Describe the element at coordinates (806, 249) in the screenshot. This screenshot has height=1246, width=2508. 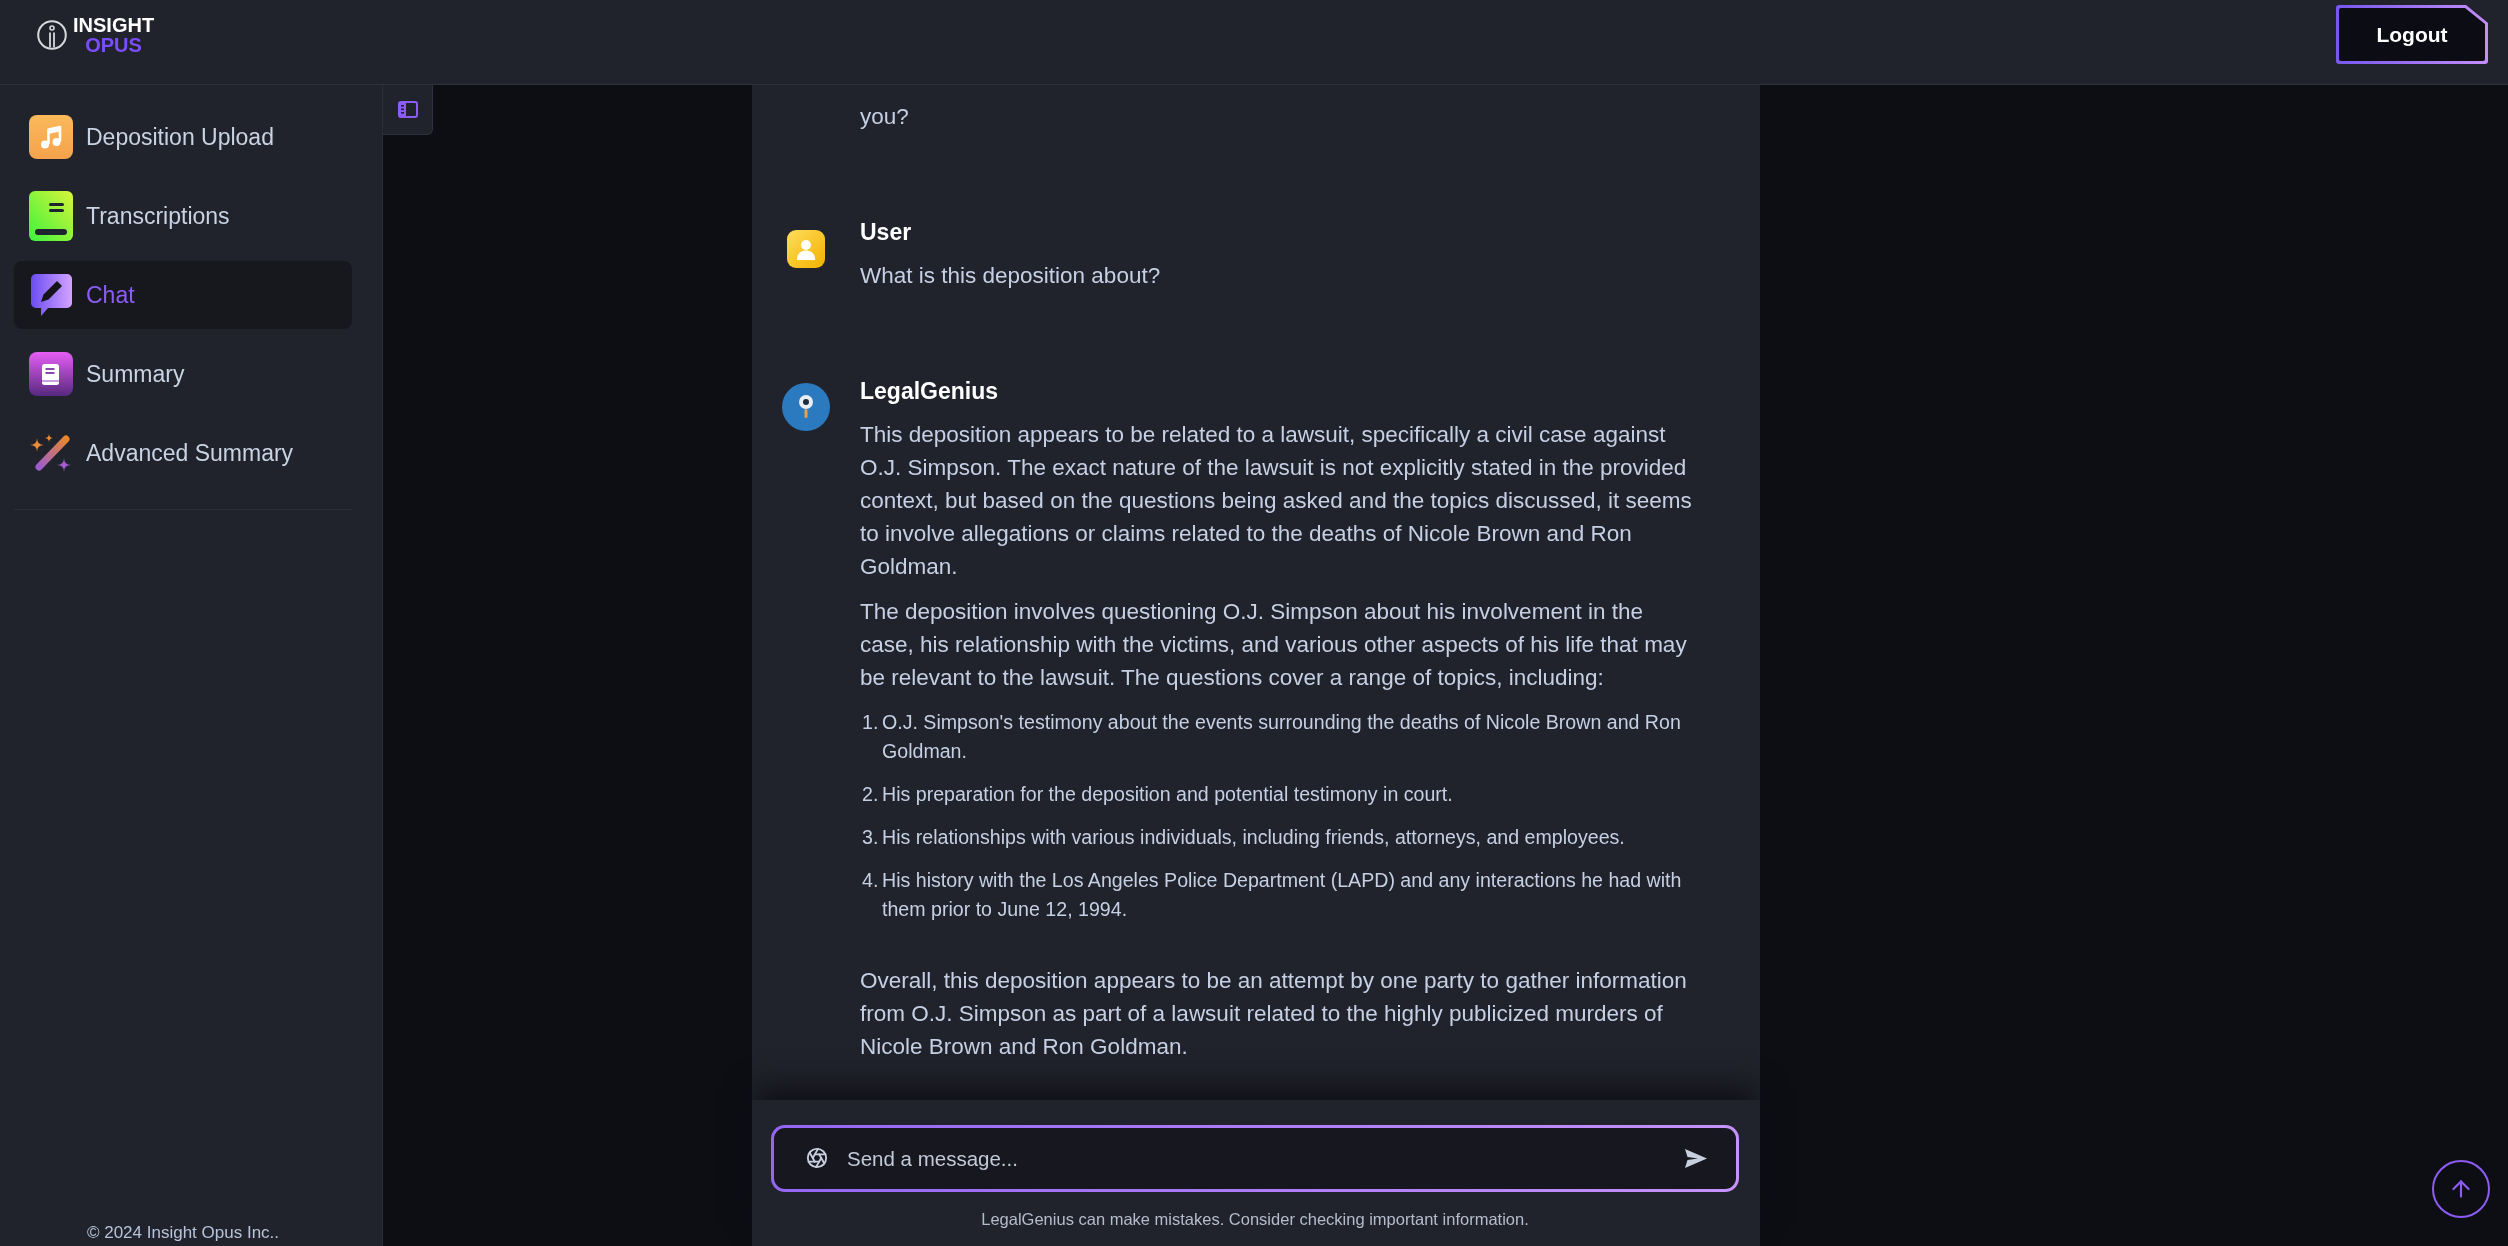
I see `user-avatar-icon` at that location.